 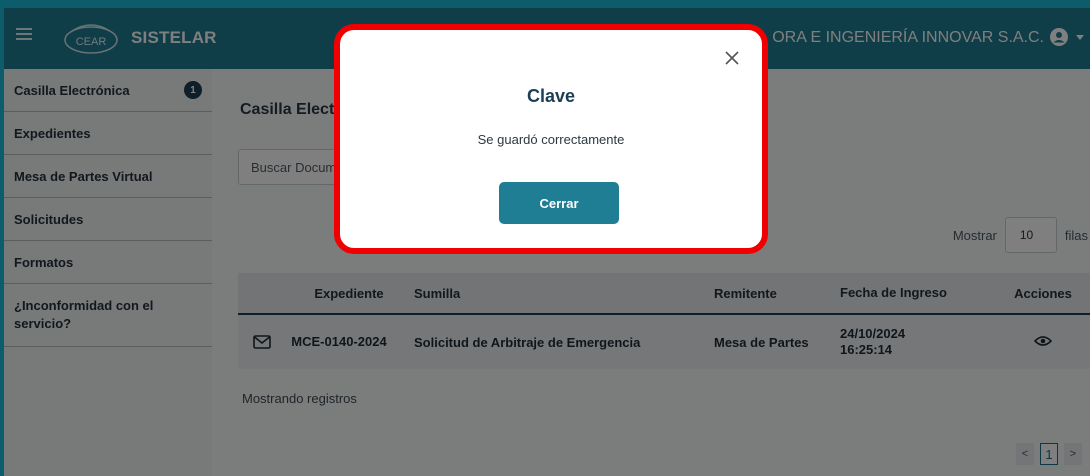 What do you see at coordinates (559, 203) in the screenshot?
I see `close-button: Cerrar` at bounding box center [559, 203].